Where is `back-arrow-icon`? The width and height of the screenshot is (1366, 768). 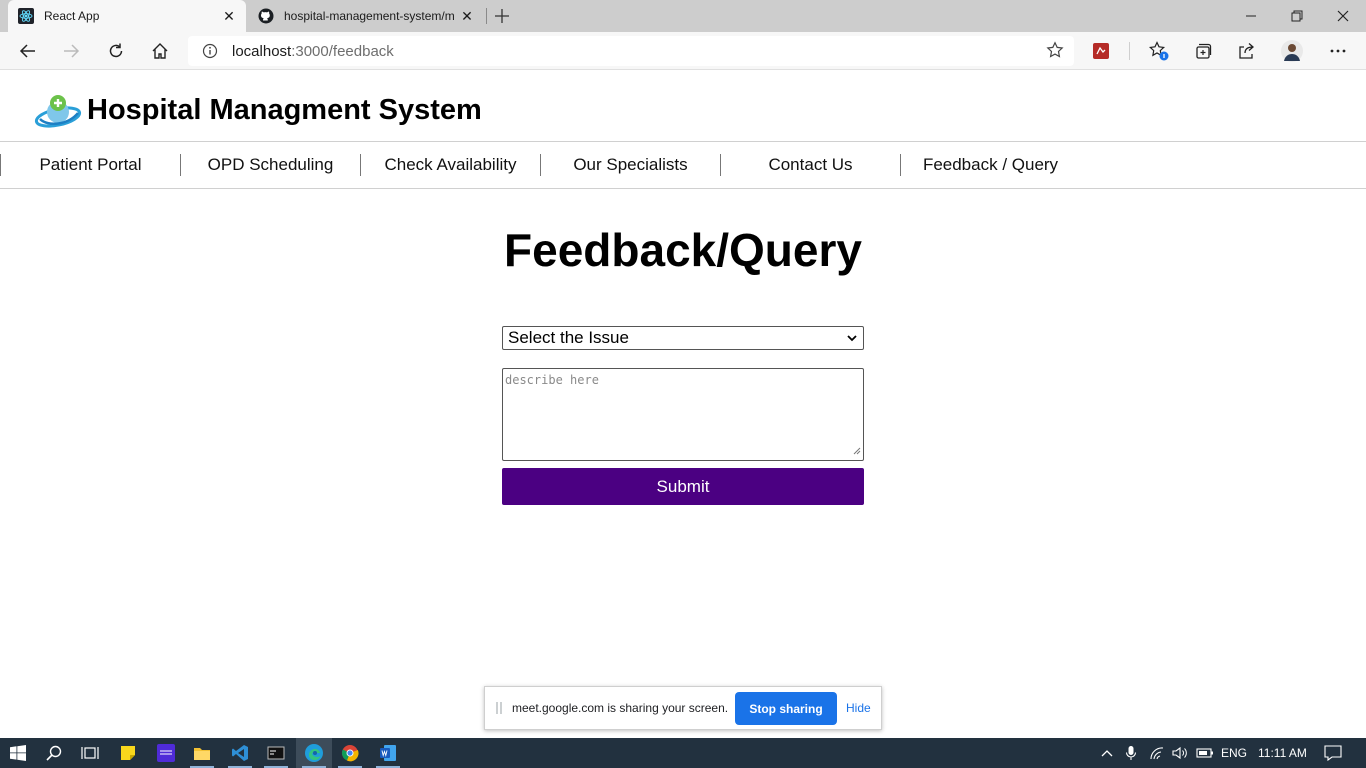
back-arrow-icon is located at coordinates (28, 51).